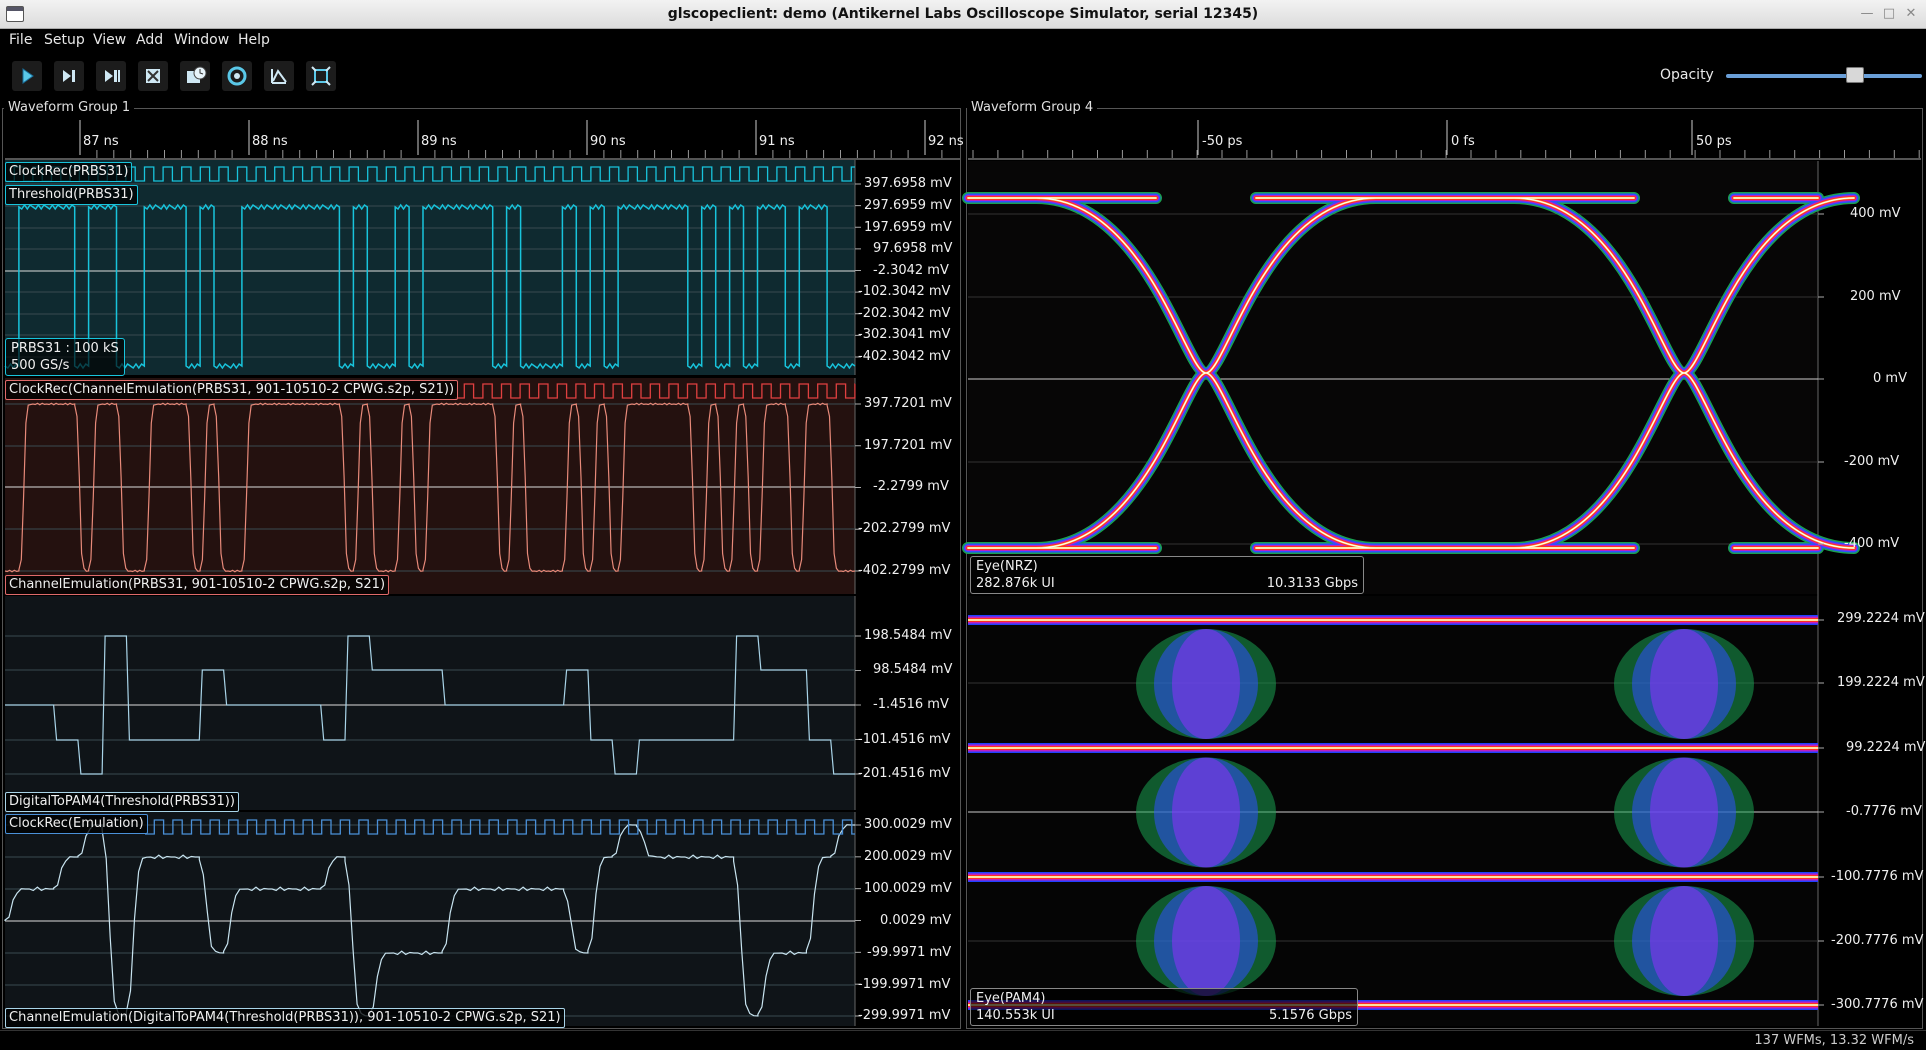  I want to click on y-tick-label: -300.7776 mV, so click(1877, 1004).